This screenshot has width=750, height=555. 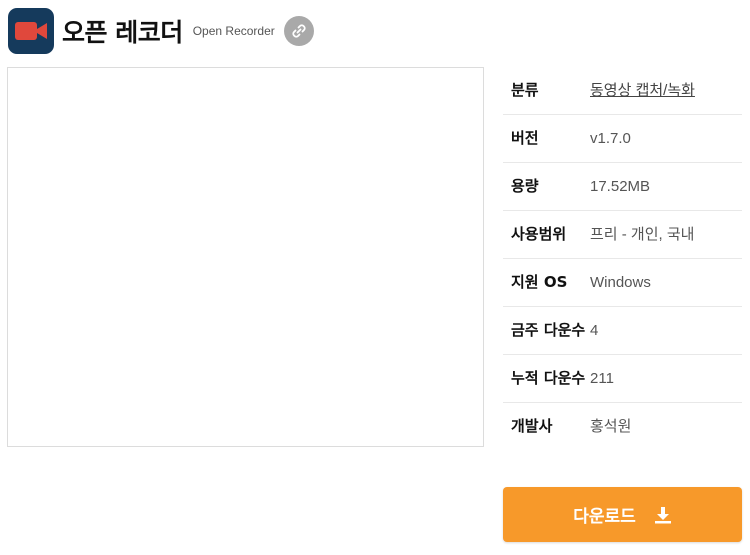 What do you see at coordinates (525, 138) in the screenshot?
I see `info-label: 버전` at bounding box center [525, 138].